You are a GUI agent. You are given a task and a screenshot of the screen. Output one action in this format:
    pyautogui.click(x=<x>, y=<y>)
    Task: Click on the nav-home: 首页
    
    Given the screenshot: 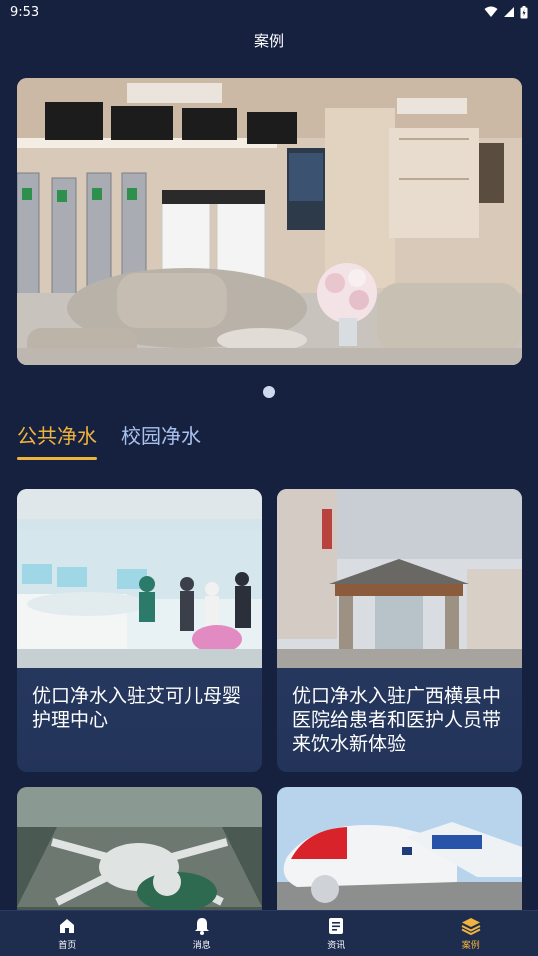 What is the action you would take?
    pyautogui.click(x=67, y=933)
    